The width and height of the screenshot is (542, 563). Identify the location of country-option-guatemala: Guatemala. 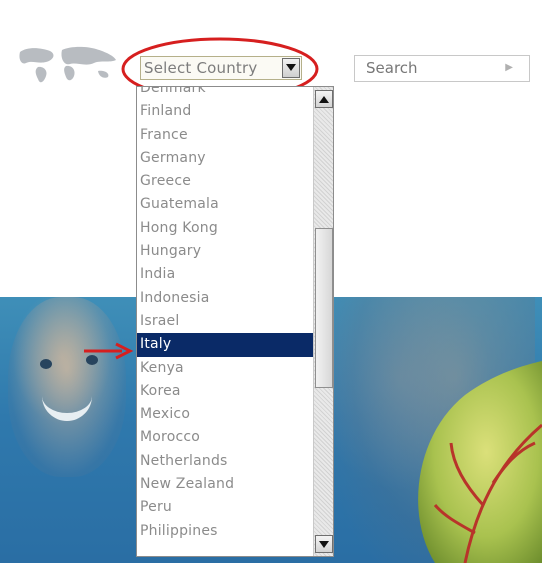
(225, 204).